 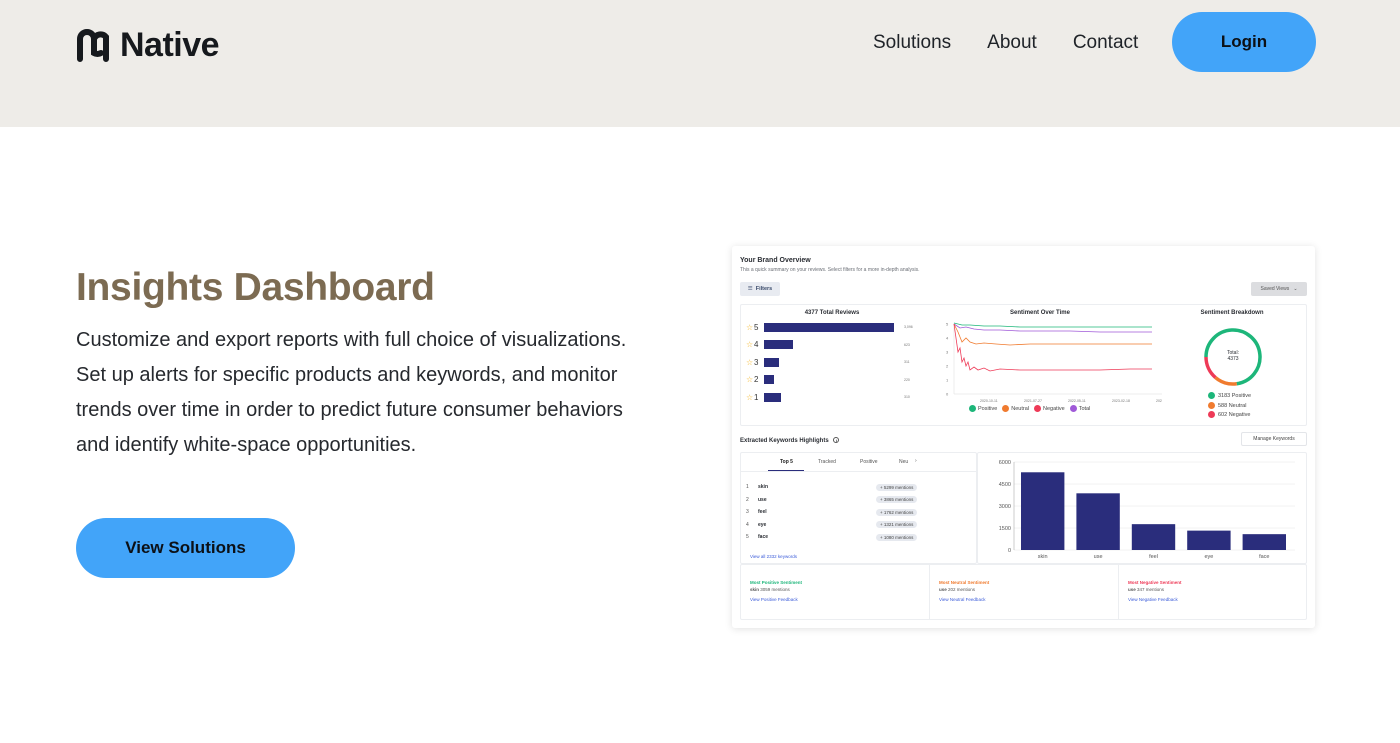 I want to click on keyword-word: eye, so click(x=762, y=524).